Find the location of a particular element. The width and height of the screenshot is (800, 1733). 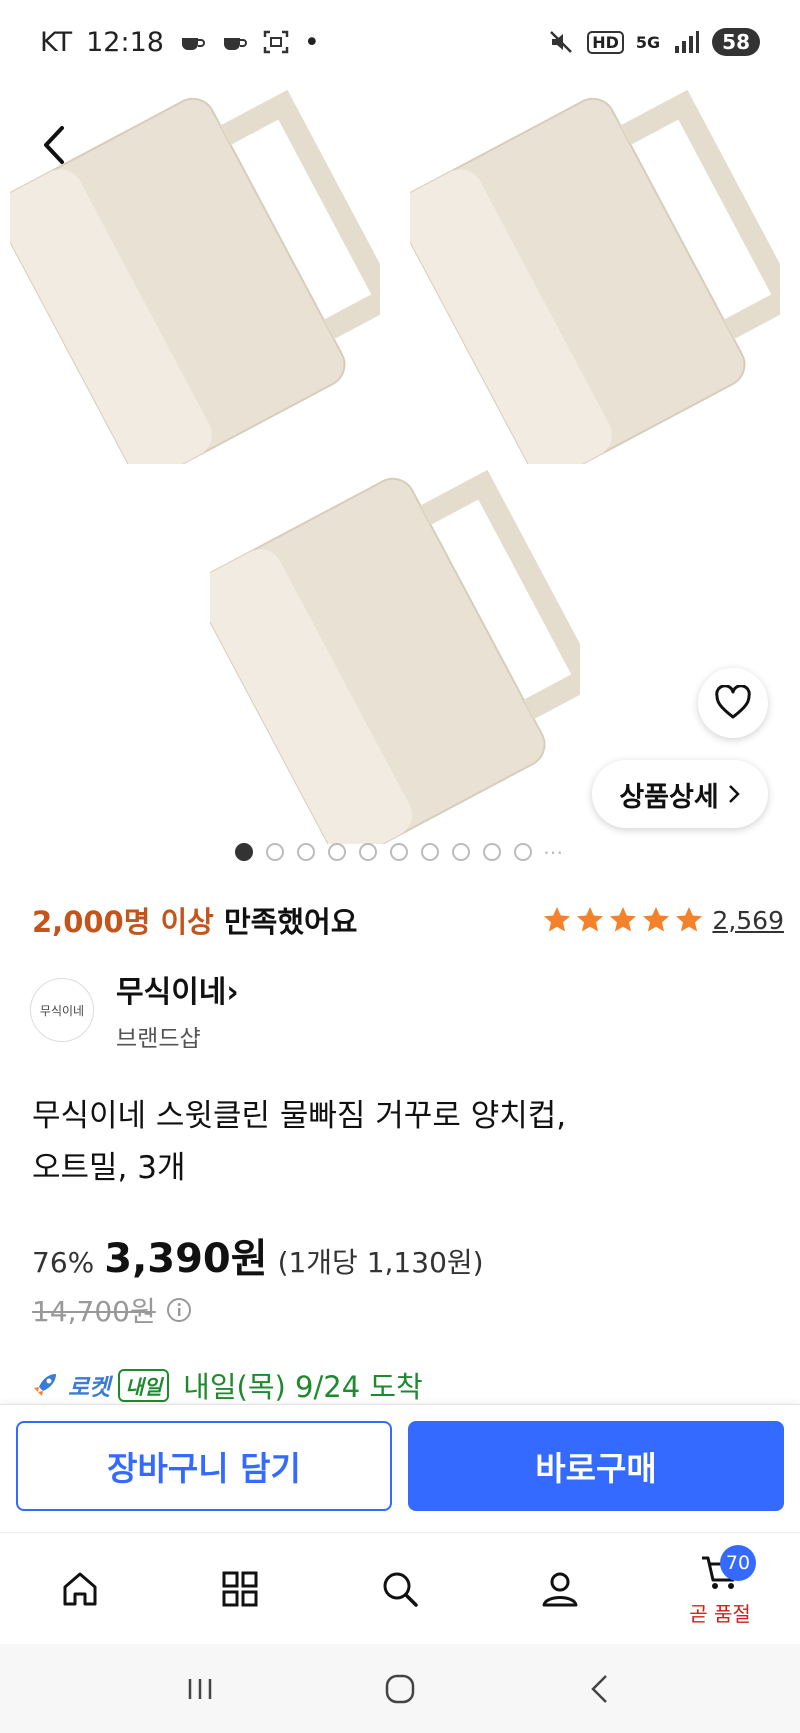

unit-price: (1개당 1,130원) is located at coordinates (380, 1262).